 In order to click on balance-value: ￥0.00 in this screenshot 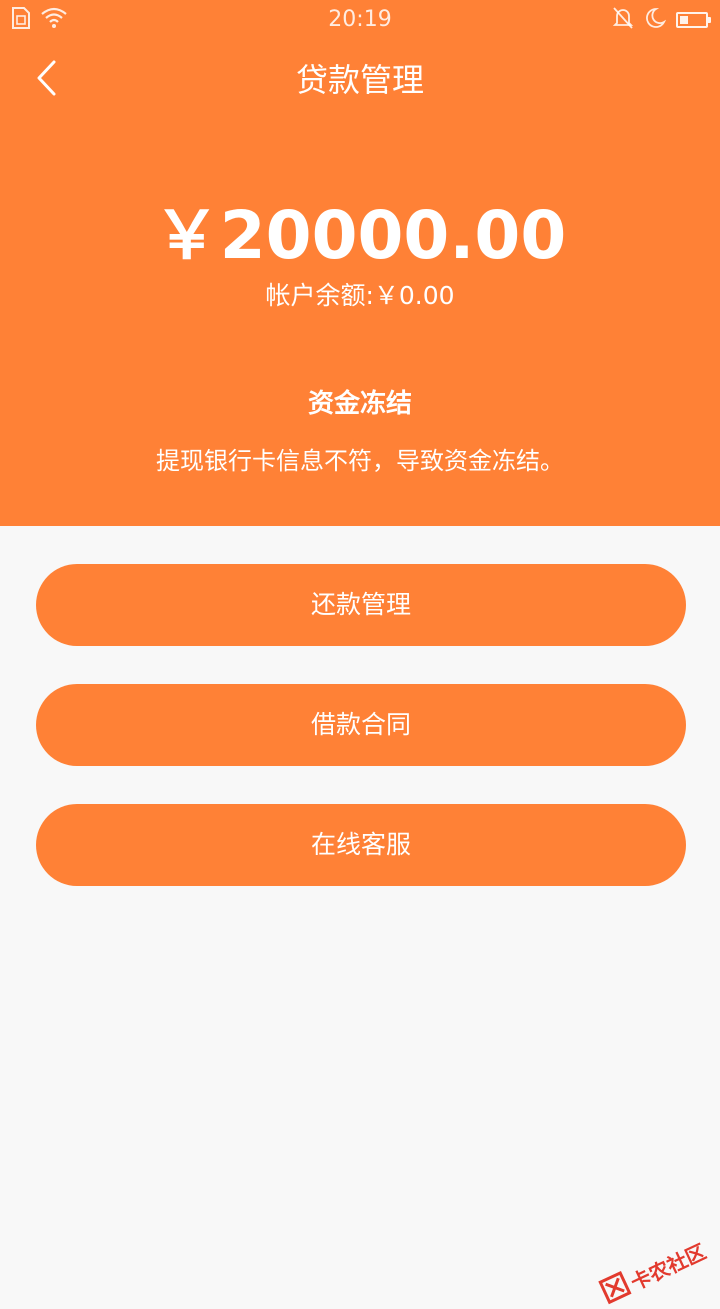, I will do `click(414, 295)`.